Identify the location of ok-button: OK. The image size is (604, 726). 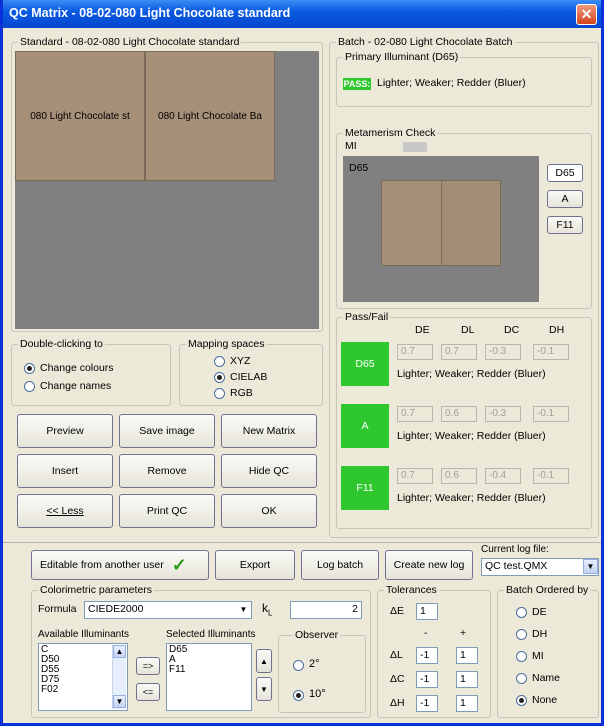
(269, 511).